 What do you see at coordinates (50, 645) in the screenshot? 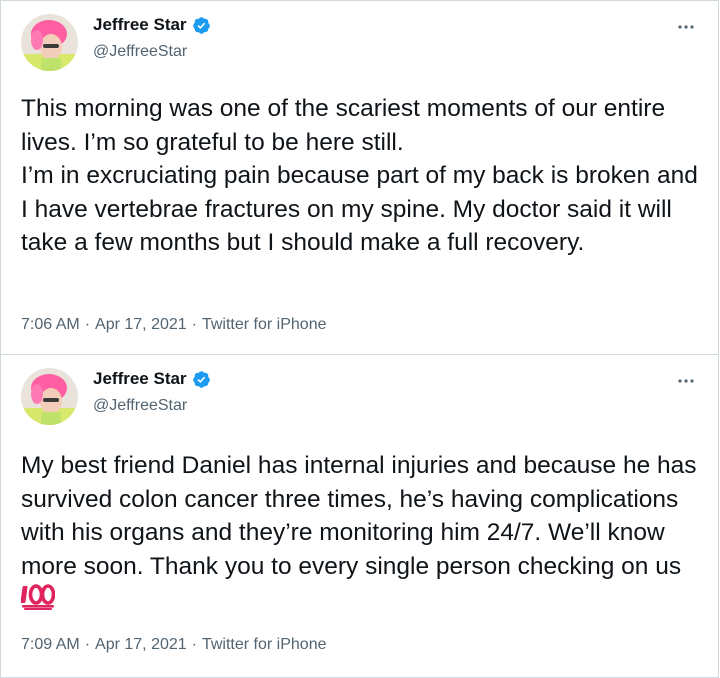
I see `tweet-time: 7:09 AM` at bounding box center [50, 645].